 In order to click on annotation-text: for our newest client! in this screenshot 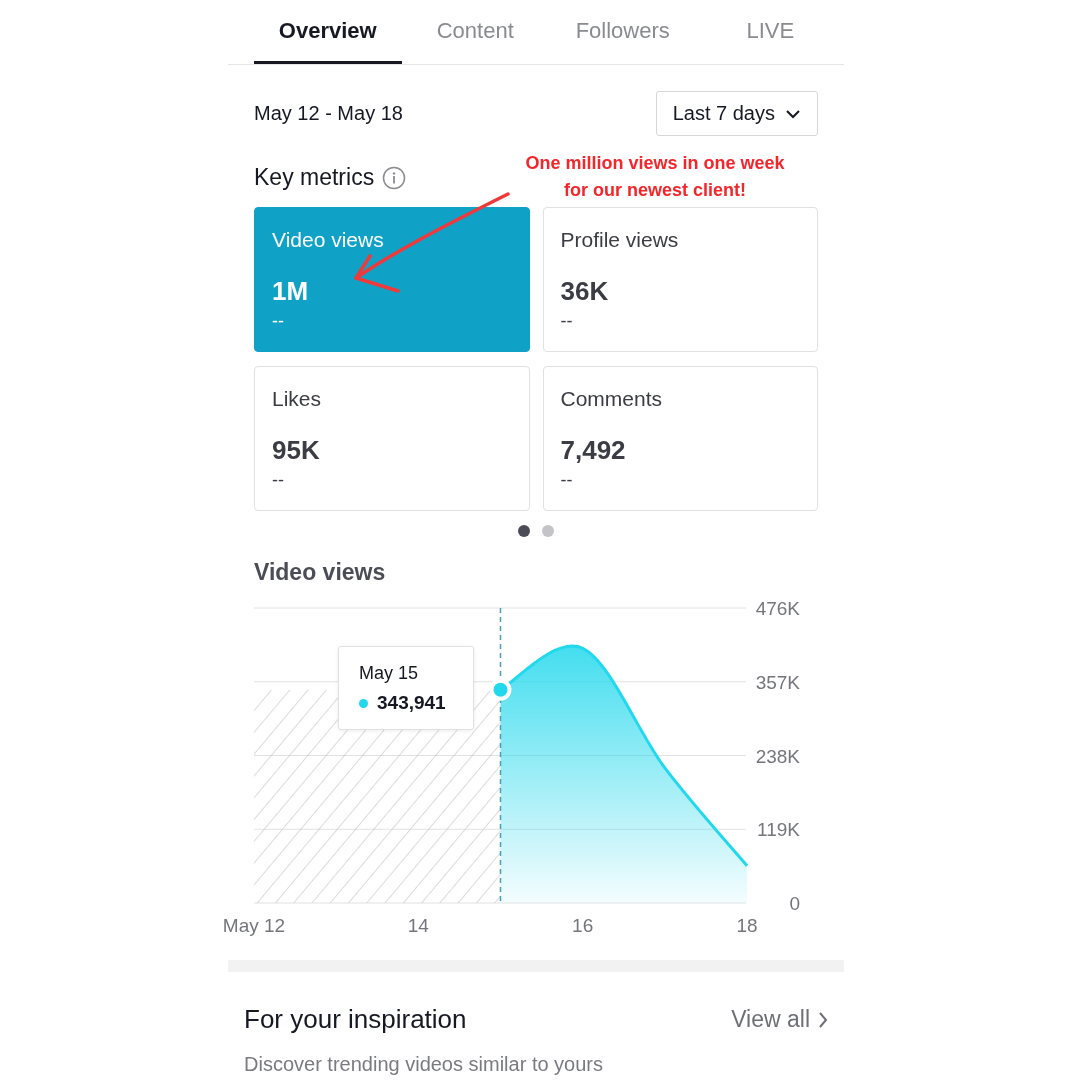, I will do `click(655, 190)`.